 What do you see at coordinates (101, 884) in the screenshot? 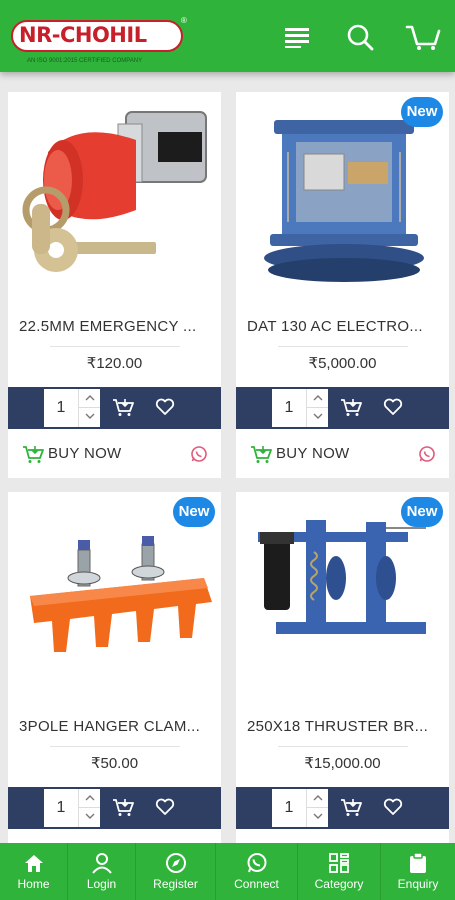
I see `nav-label: Login` at bounding box center [101, 884].